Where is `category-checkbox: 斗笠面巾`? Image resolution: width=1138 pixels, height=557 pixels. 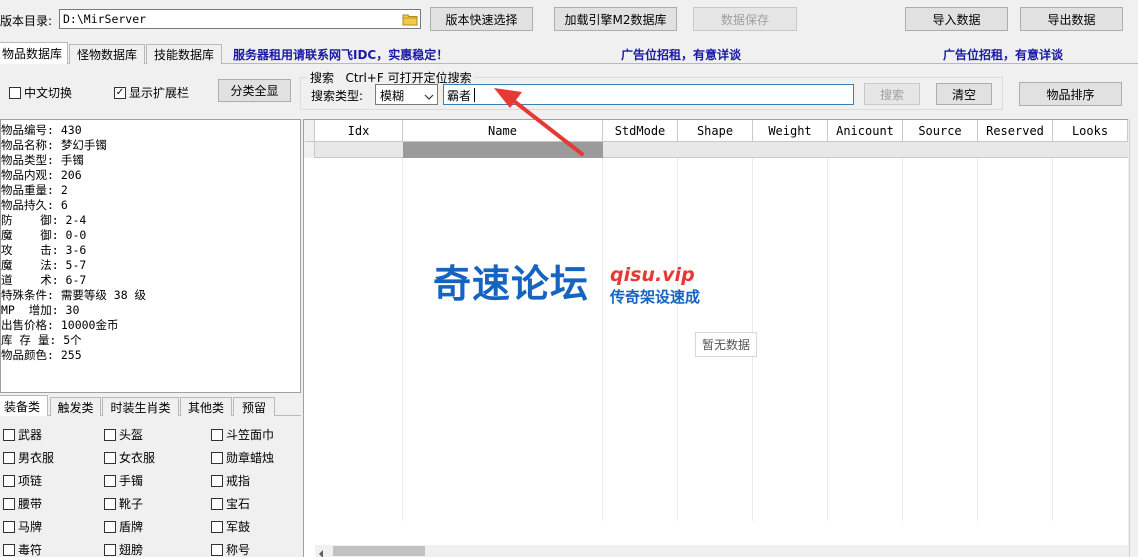 category-checkbox: 斗笠面巾 is located at coordinates (242, 434).